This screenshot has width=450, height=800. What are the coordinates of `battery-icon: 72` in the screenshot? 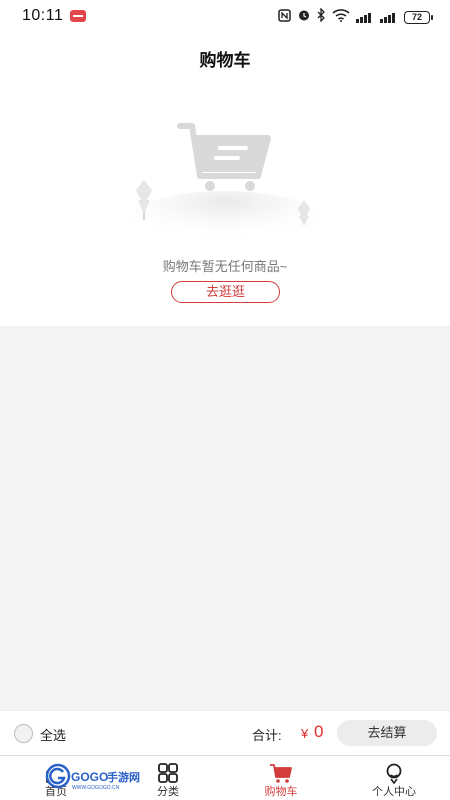 It's located at (418, 17).